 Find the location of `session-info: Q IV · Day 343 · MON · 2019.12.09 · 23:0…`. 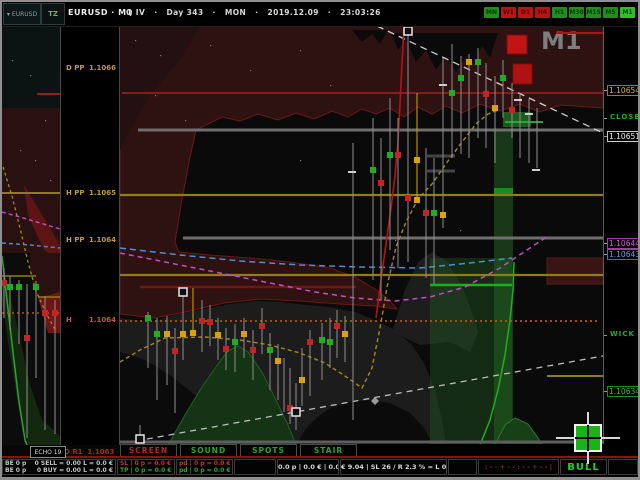

session-info: Q IV · Day 343 · MON · 2019.12.09 · 23:0… is located at coordinates (253, 12).